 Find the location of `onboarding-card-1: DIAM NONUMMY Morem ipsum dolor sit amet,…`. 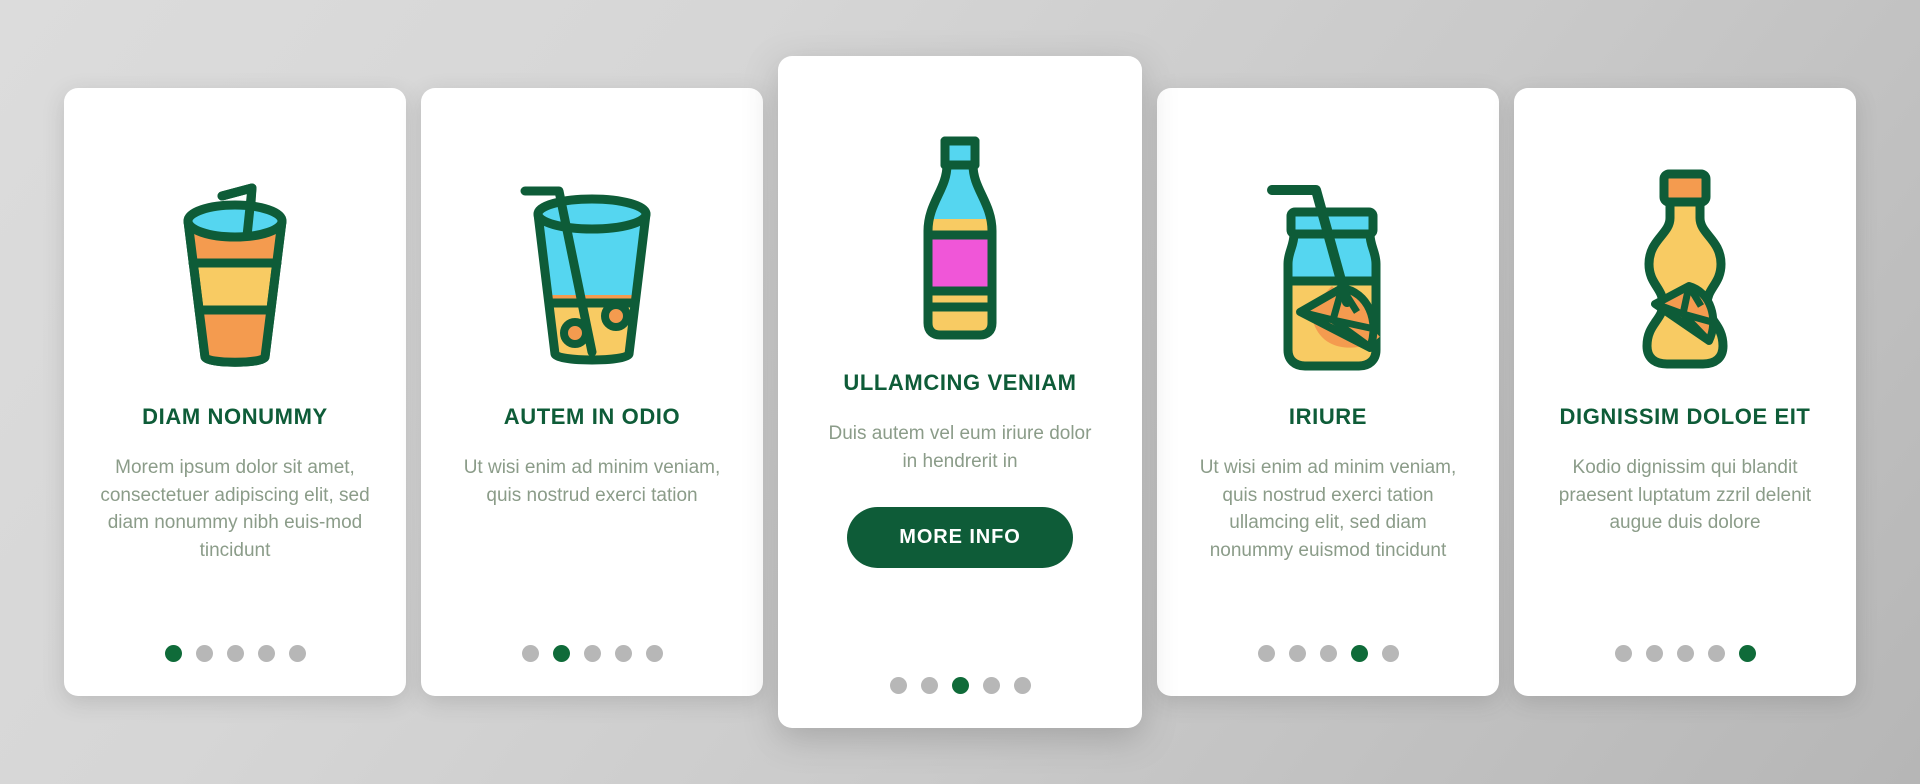

onboarding-card-1: DIAM NONUMMY Morem ipsum dolor sit amet,… is located at coordinates (235, 392).